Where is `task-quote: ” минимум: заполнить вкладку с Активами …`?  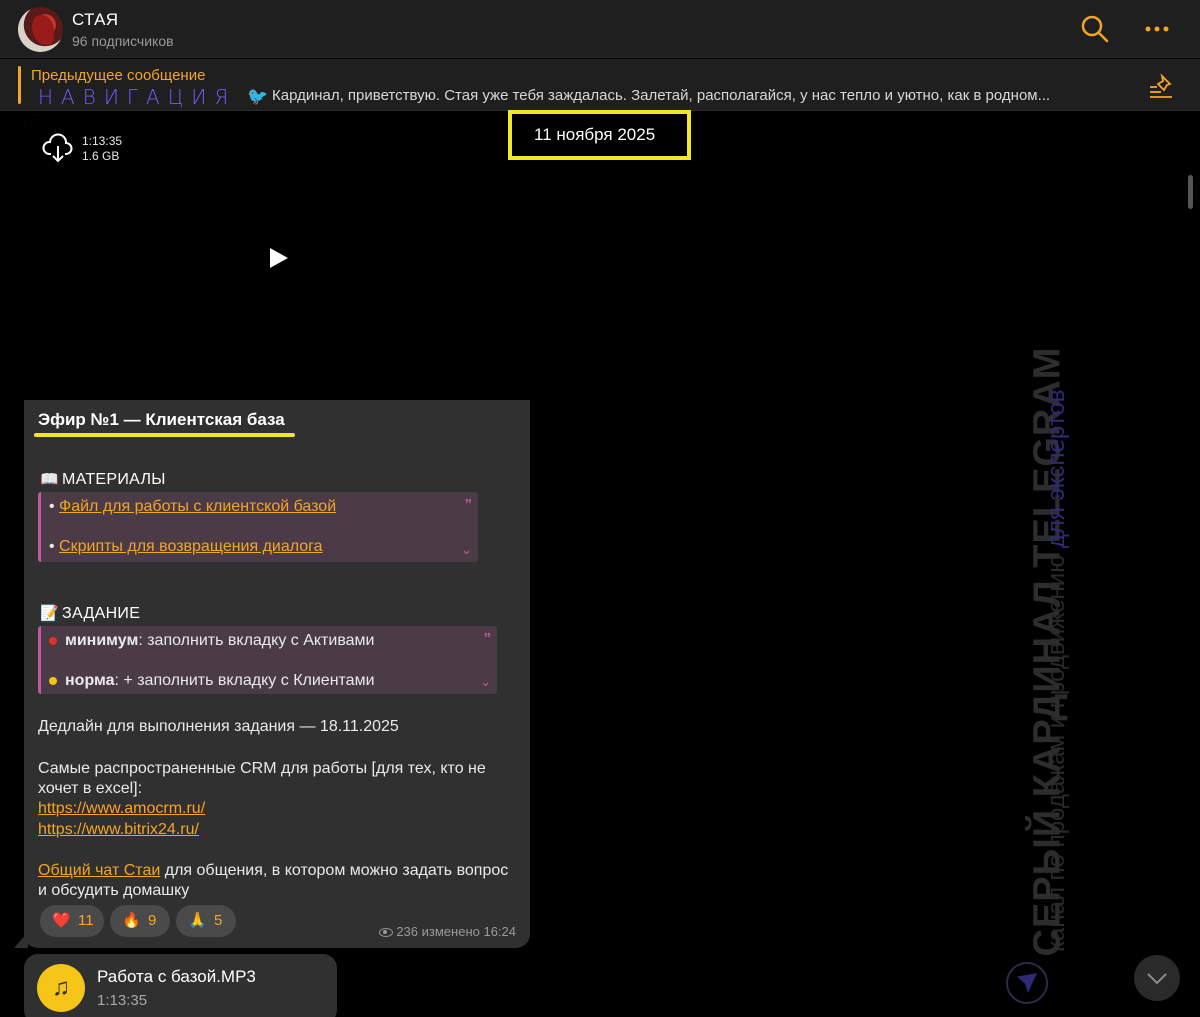 task-quote: ” минимум: заполнить вкладку с Активами … is located at coordinates (267, 660).